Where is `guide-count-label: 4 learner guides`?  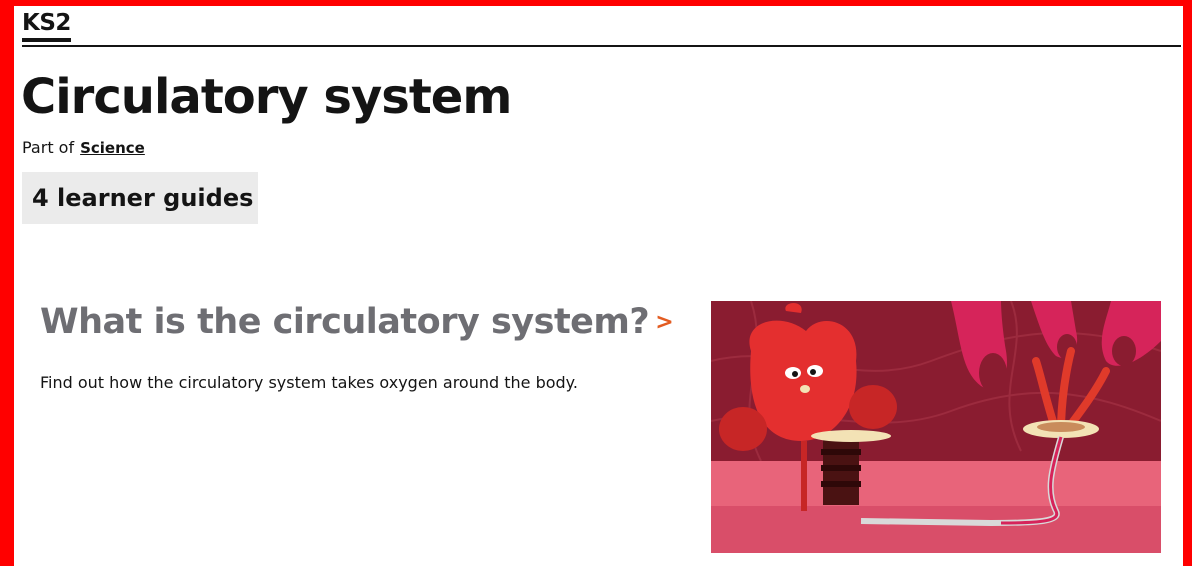 guide-count-label: 4 learner guides is located at coordinates (143, 198).